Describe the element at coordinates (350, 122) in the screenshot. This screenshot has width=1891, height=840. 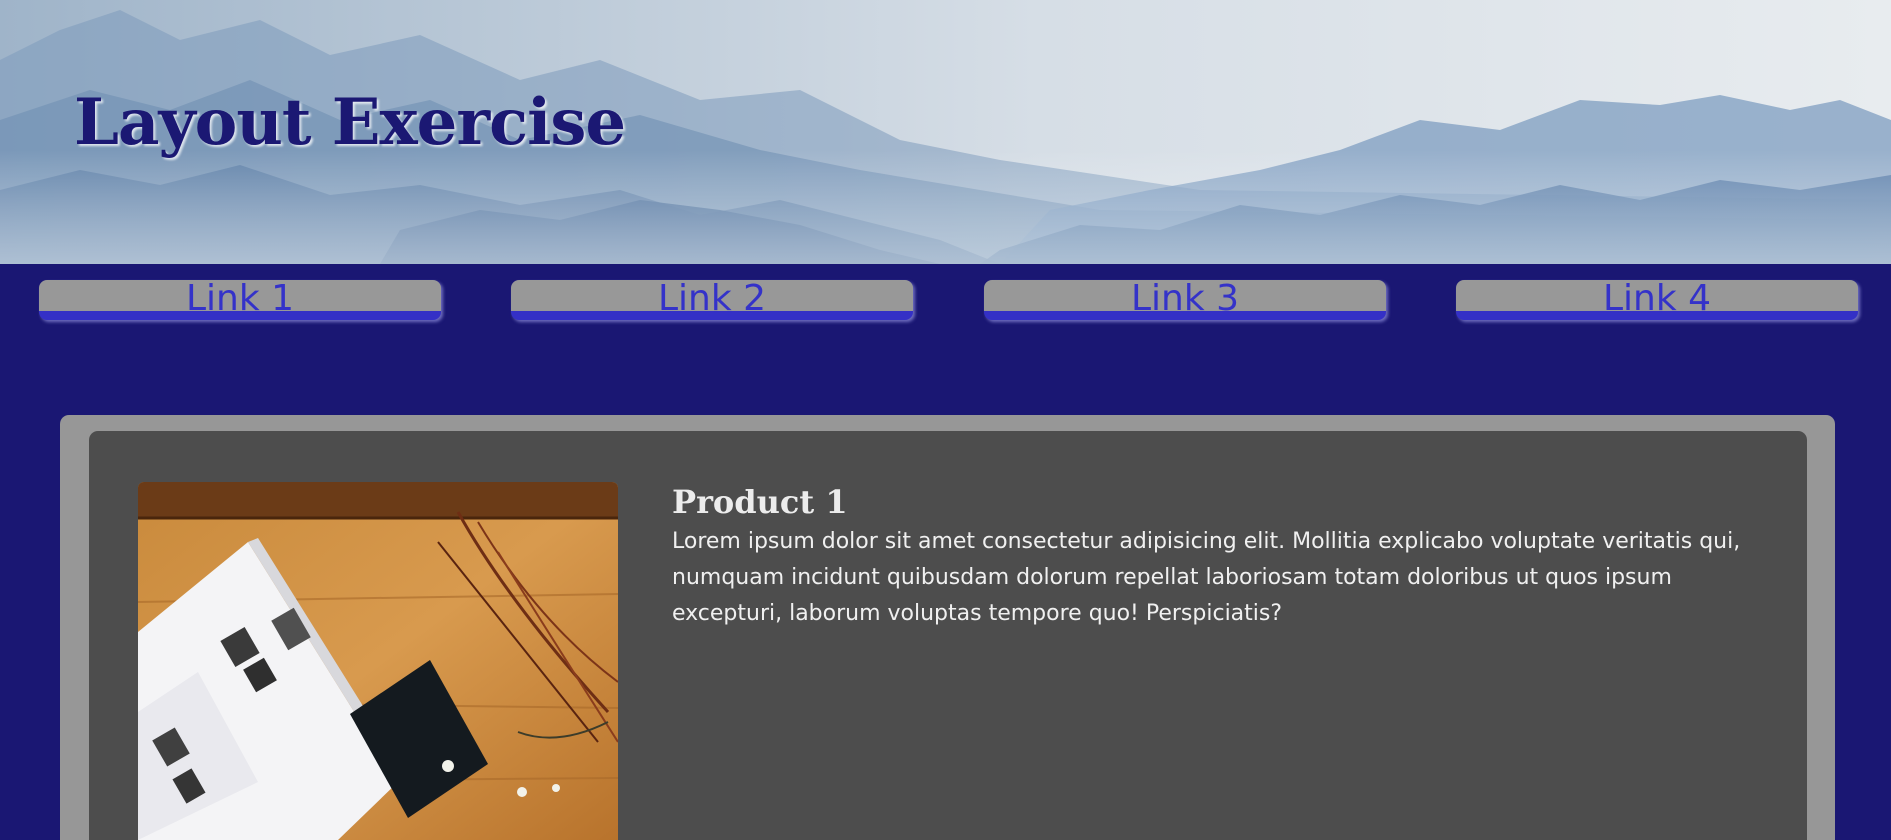
I see `site-title: Layout Exercise` at that location.